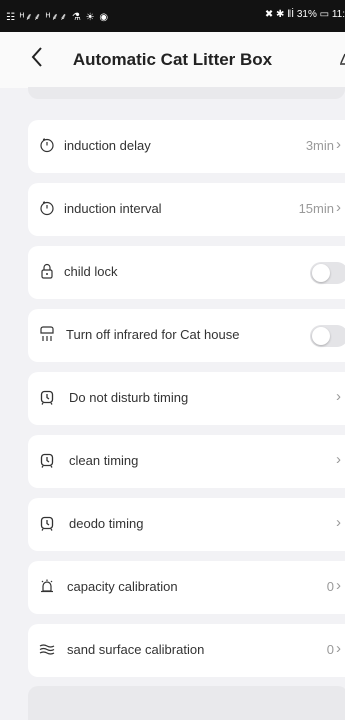 The height and width of the screenshot is (720, 345). Describe the element at coordinates (136, 649) in the screenshot. I see `setting-label: sand surface calibration` at that location.